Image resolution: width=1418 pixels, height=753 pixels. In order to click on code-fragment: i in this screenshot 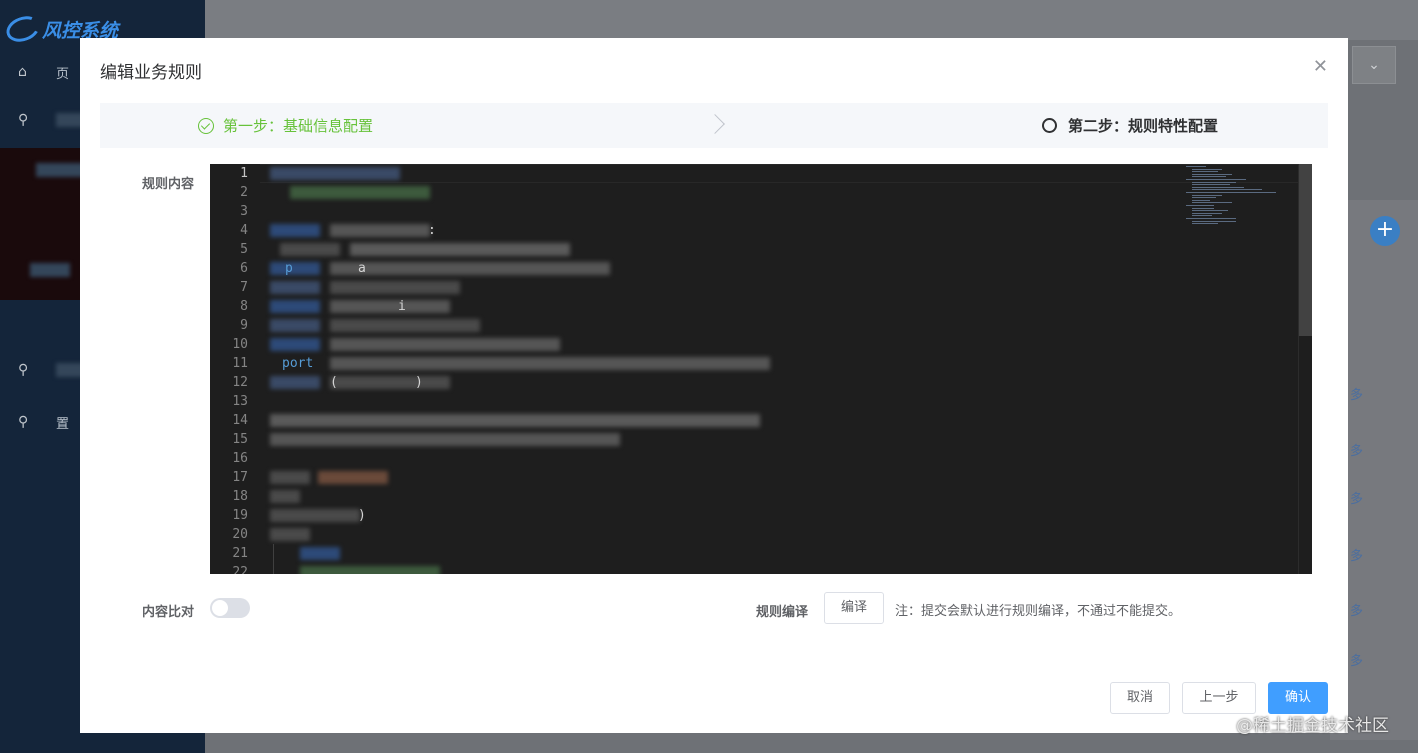, I will do `click(402, 306)`.